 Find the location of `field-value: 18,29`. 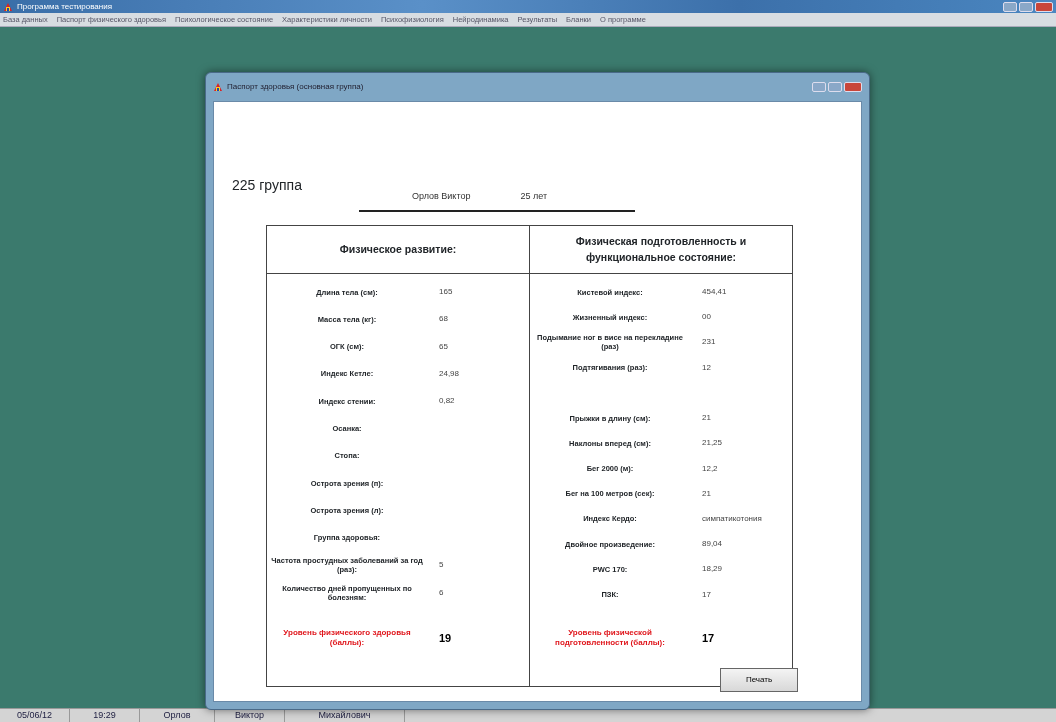

field-value: 18,29 is located at coordinates (712, 569).